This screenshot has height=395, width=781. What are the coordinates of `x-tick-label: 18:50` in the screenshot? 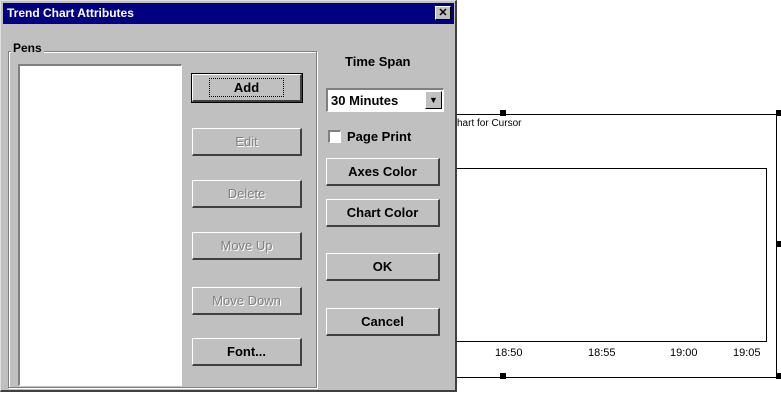 It's located at (509, 353).